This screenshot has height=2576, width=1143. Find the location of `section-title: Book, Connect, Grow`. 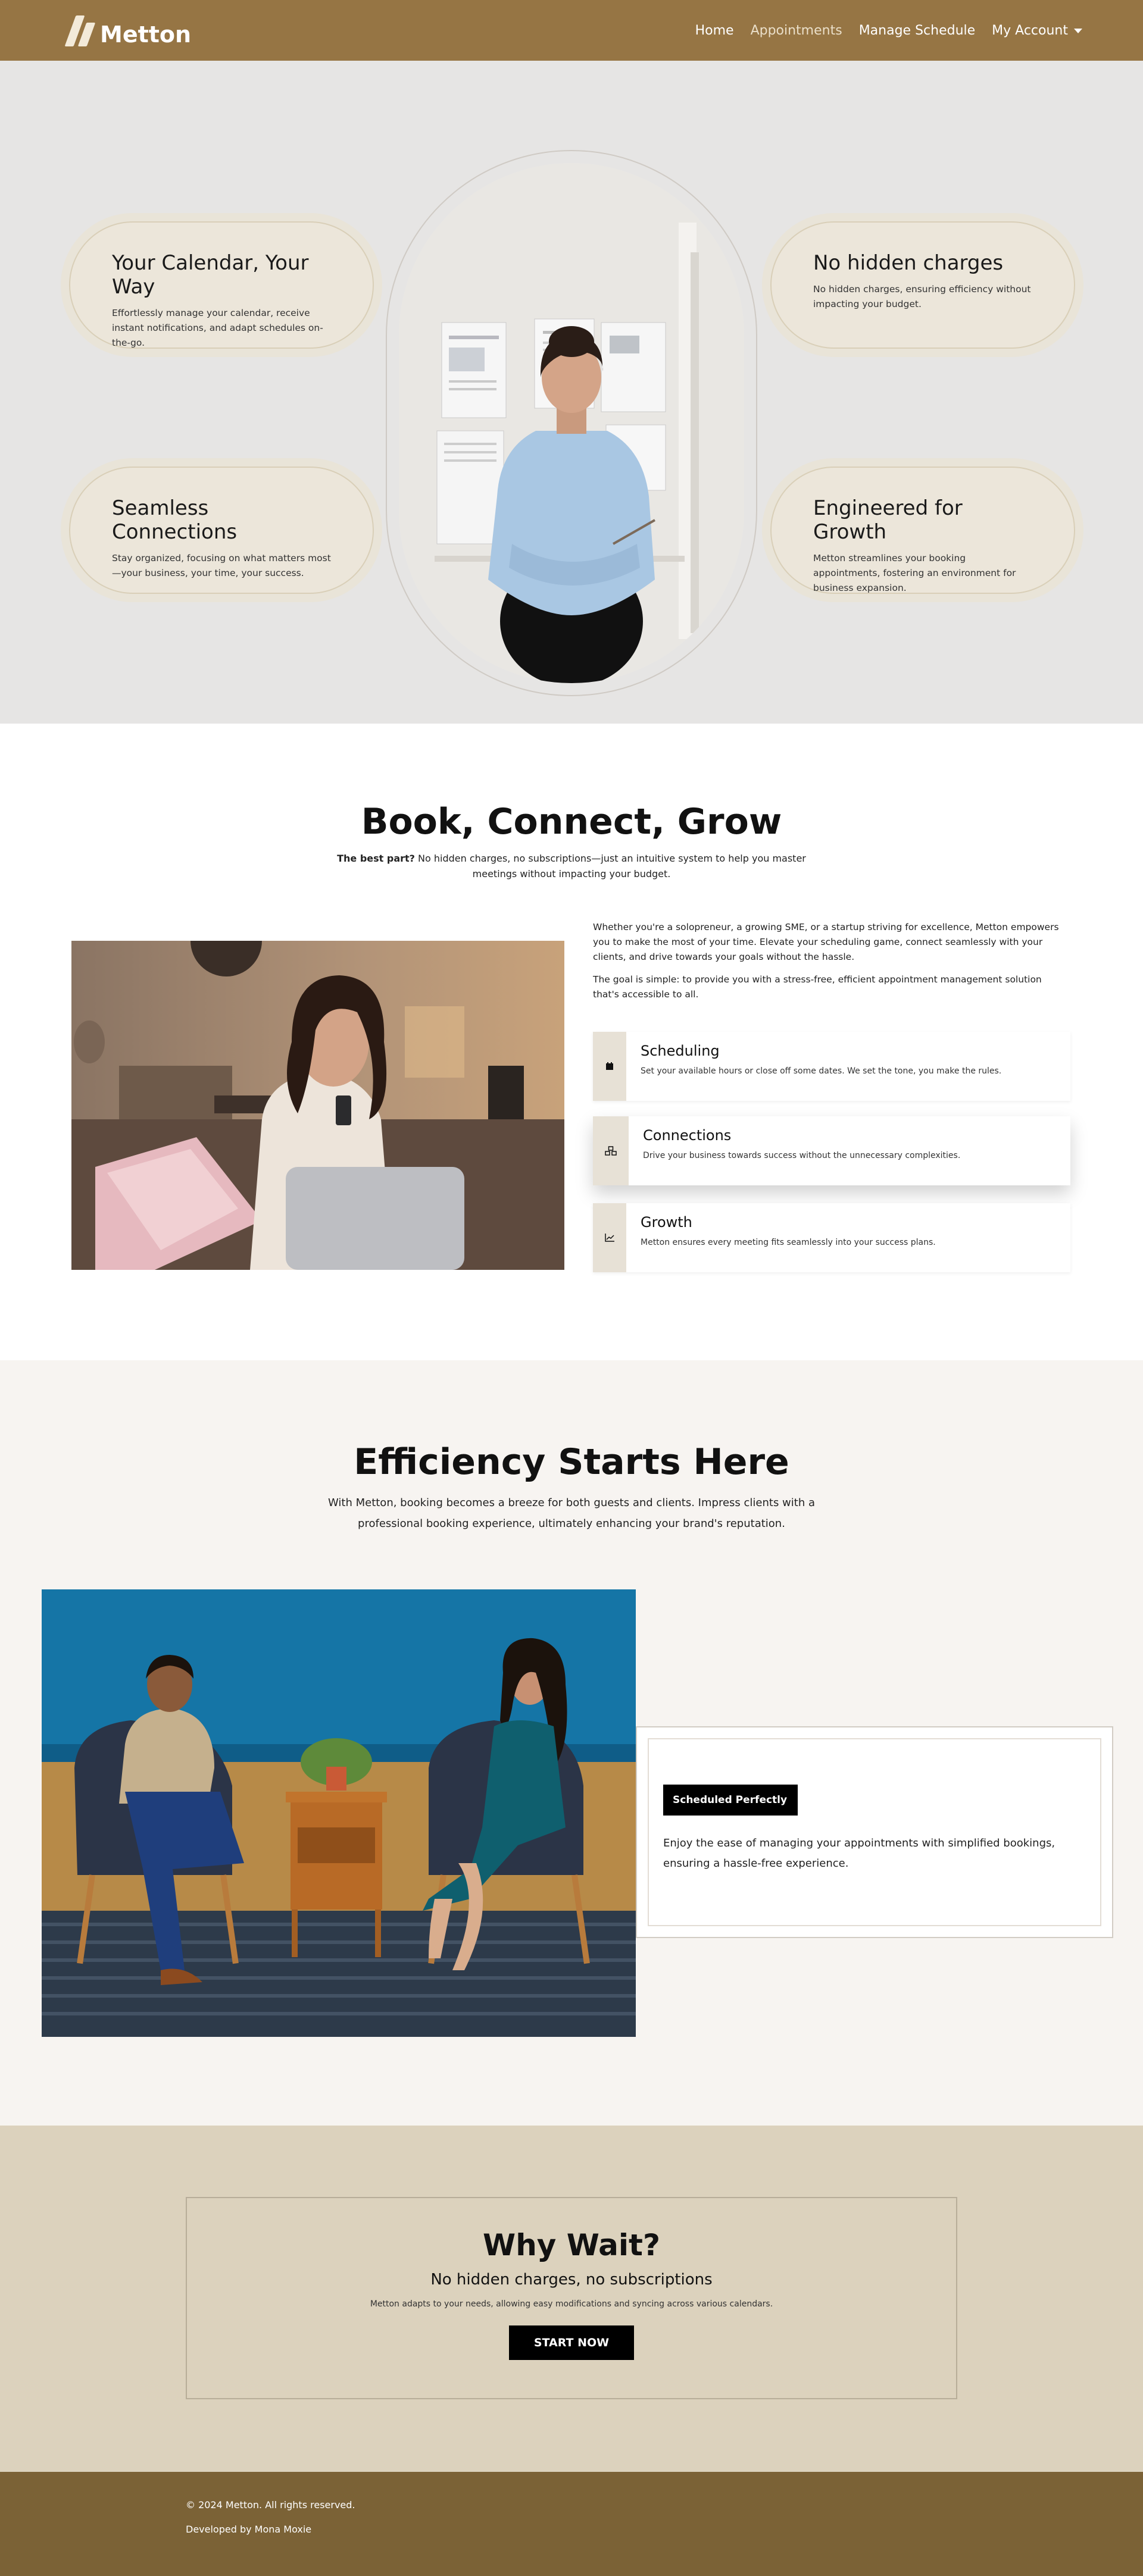

section-title: Book, Connect, Grow is located at coordinates (571, 822).